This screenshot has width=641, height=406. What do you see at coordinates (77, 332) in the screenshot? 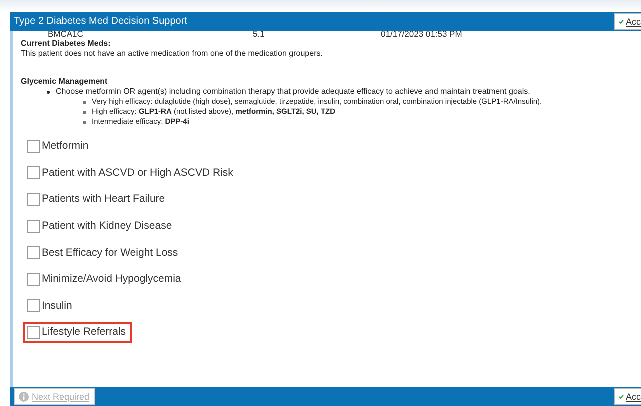
I see `option-checkbox: Lifestyle Referrals` at bounding box center [77, 332].